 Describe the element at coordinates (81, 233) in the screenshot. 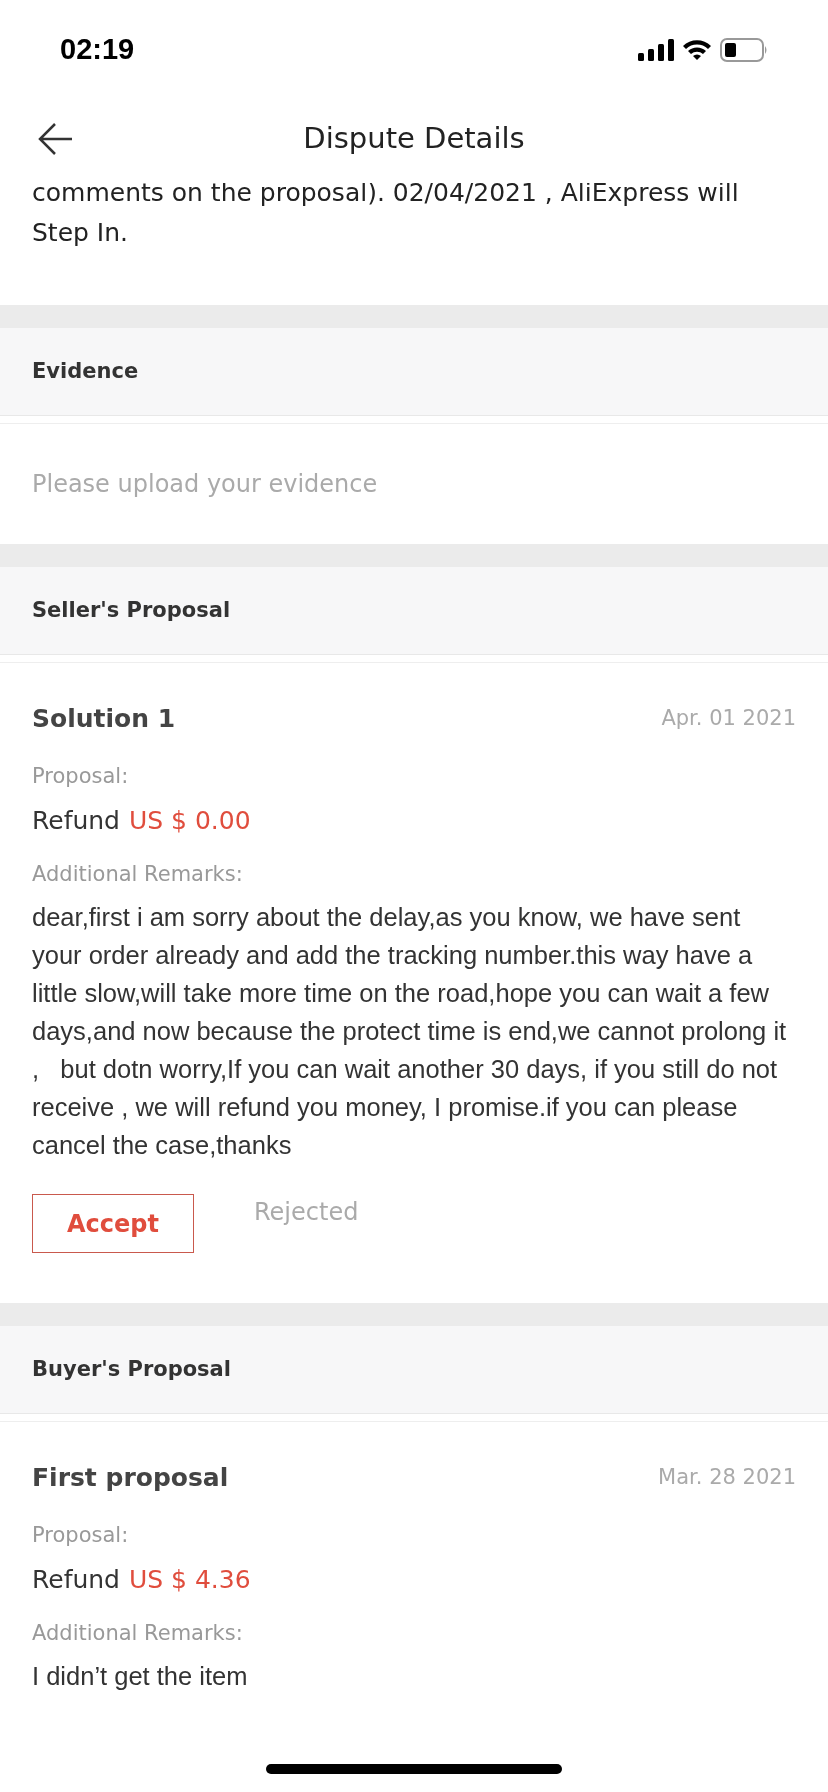

I see `notice-text: Step In.` at that location.